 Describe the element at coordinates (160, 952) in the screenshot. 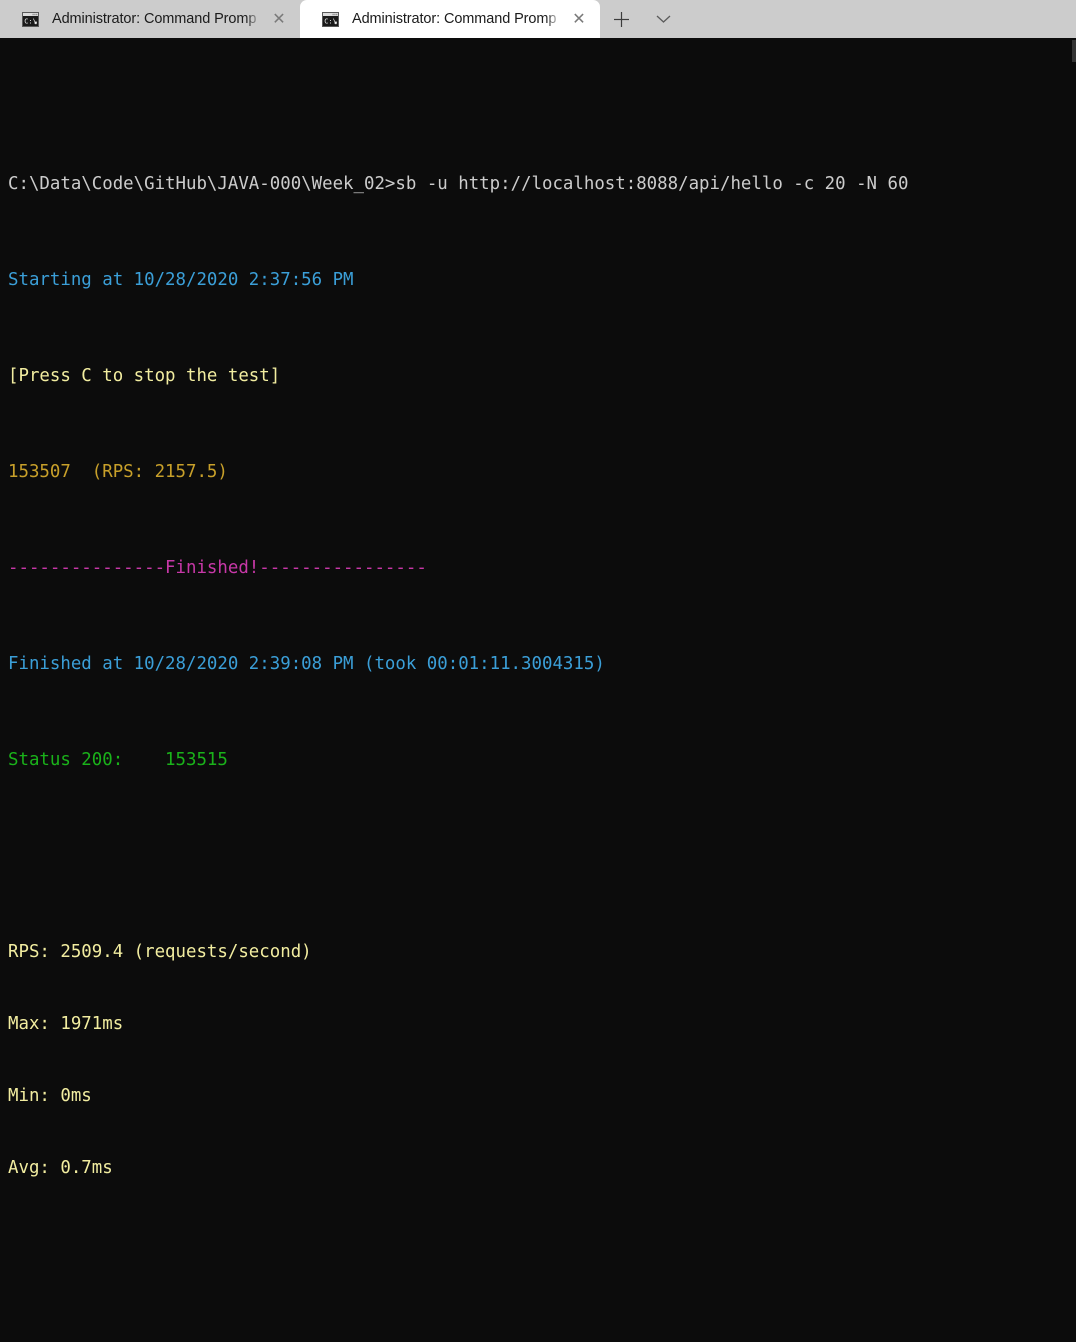

I see `terminal-line-rps: RPS: 2509.4 (requests/second)` at that location.